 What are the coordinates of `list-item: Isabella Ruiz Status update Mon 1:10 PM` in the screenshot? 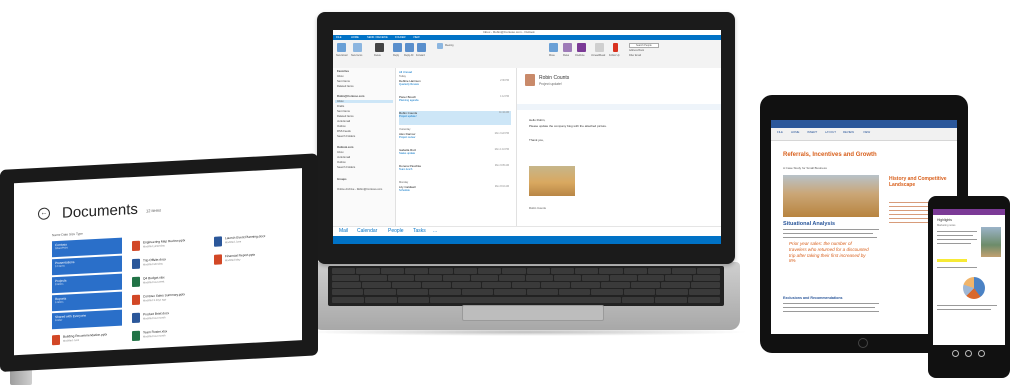 It's located at (455, 155).